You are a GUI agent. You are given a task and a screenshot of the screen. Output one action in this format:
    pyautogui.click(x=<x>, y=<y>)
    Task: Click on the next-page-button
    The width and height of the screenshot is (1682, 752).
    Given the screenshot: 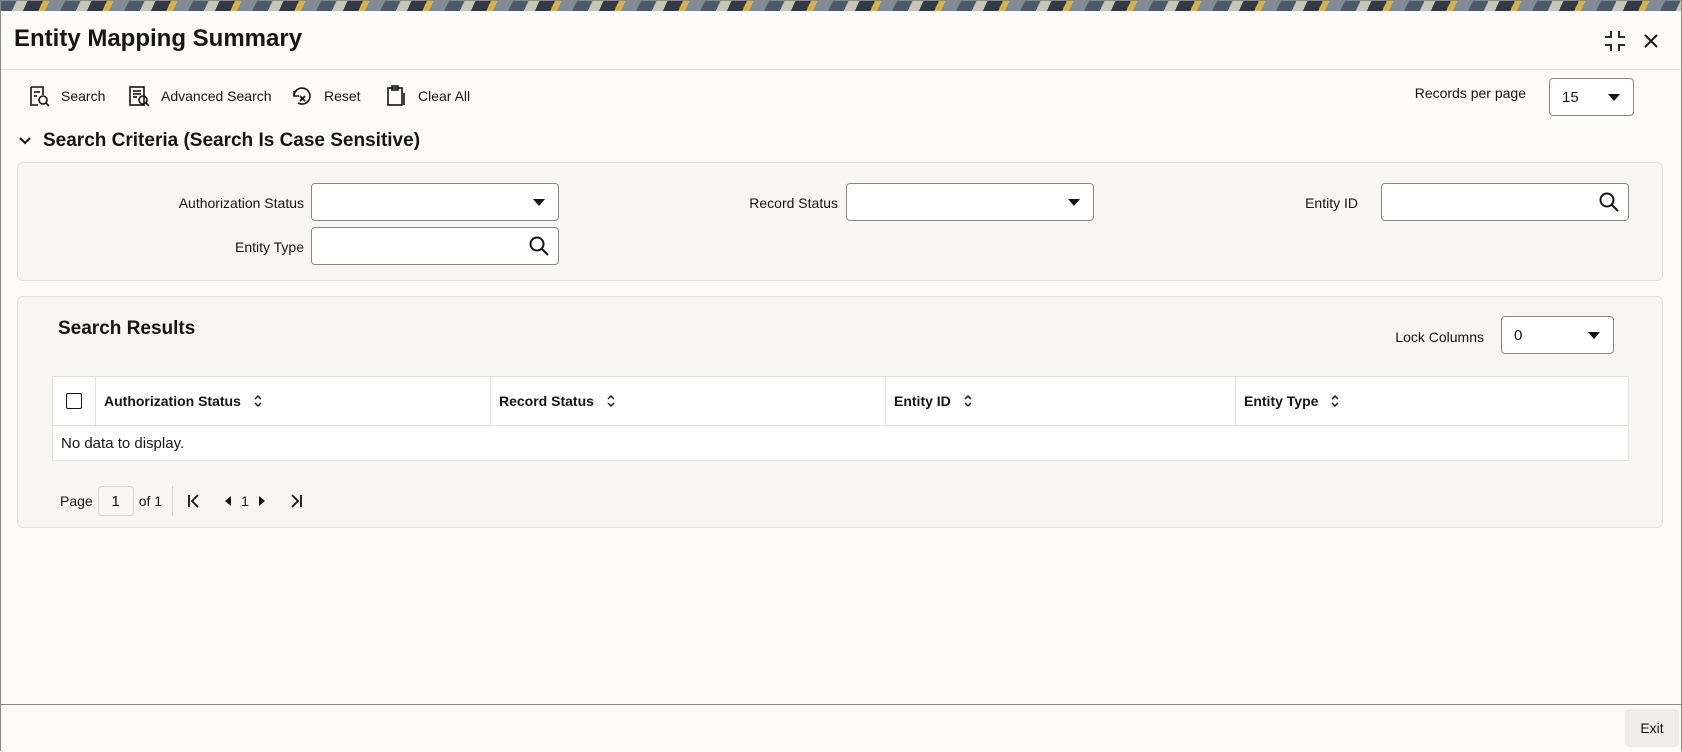 What is the action you would take?
    pyautogui.click(x=262, y=501)
    